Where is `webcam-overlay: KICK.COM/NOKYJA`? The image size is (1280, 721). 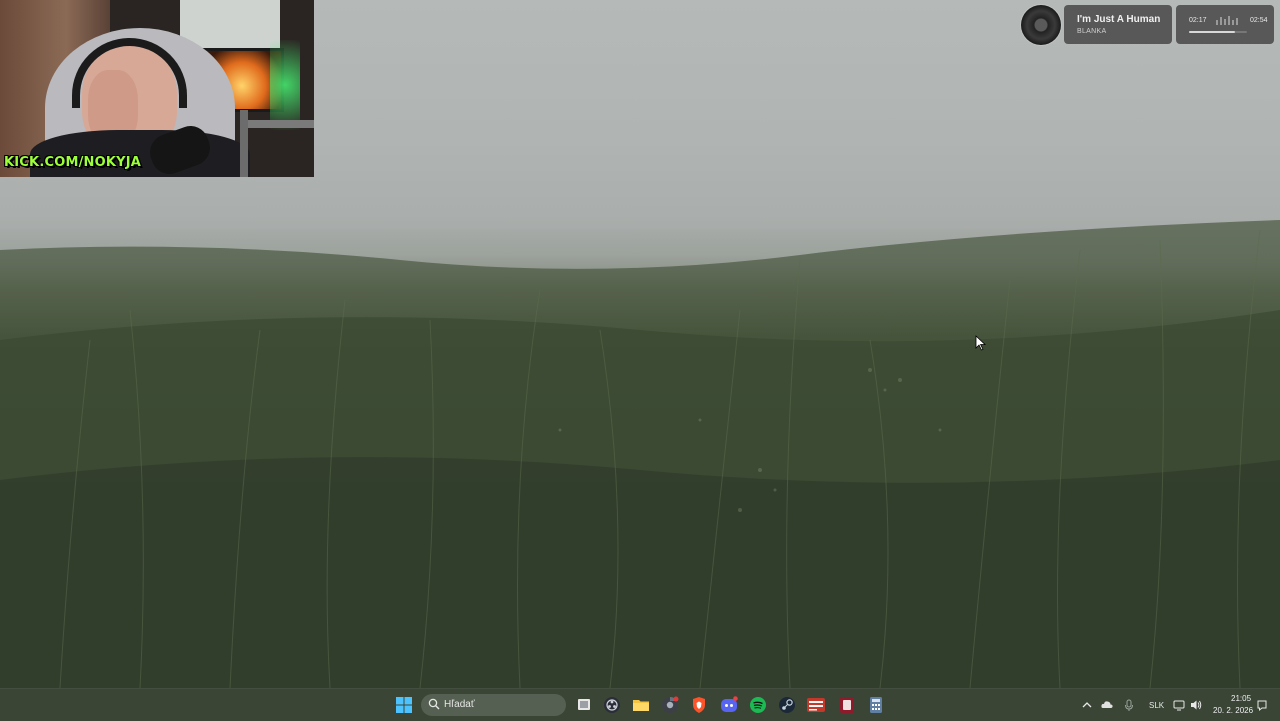
webcam-overlay: KICK.COM/NOKYJA is located at coordinates (157, 88).